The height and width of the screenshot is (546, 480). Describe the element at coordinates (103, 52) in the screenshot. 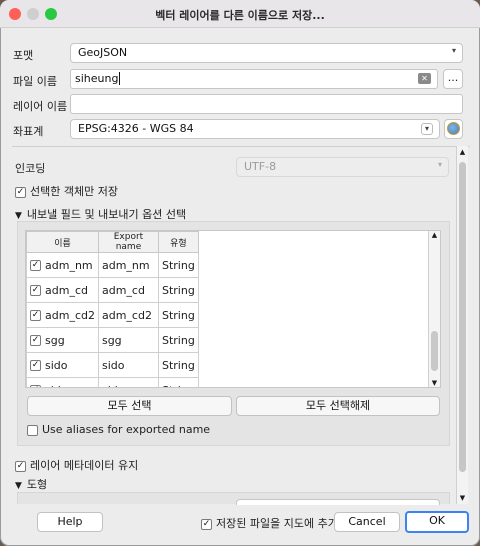

I see `format-value: GeoJSON` at that location.